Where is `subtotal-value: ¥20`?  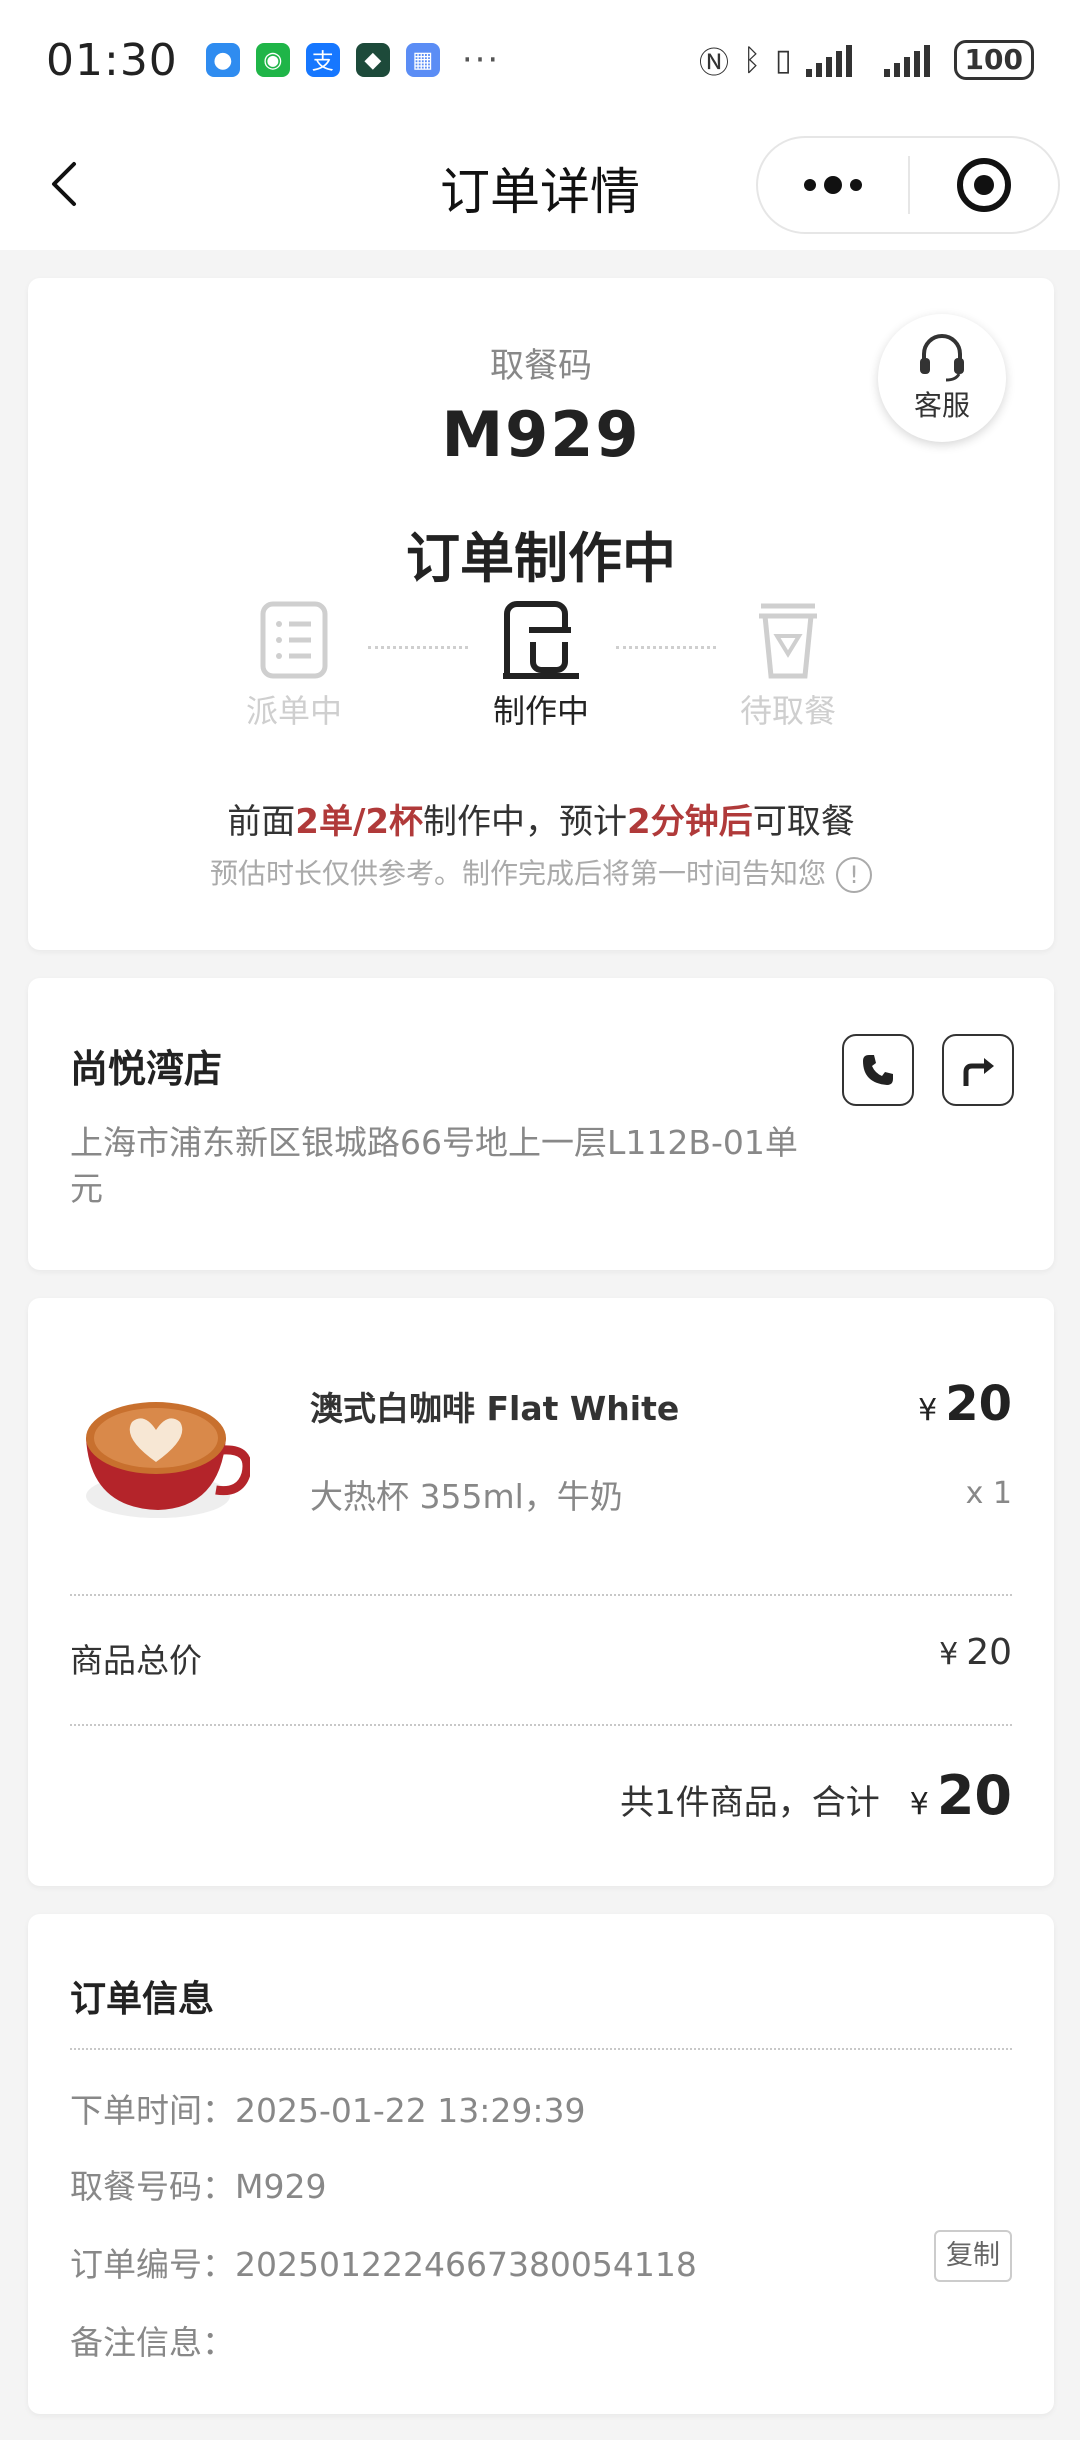
subtotal-value: ¥20 is located at coordinates (975, 1652).